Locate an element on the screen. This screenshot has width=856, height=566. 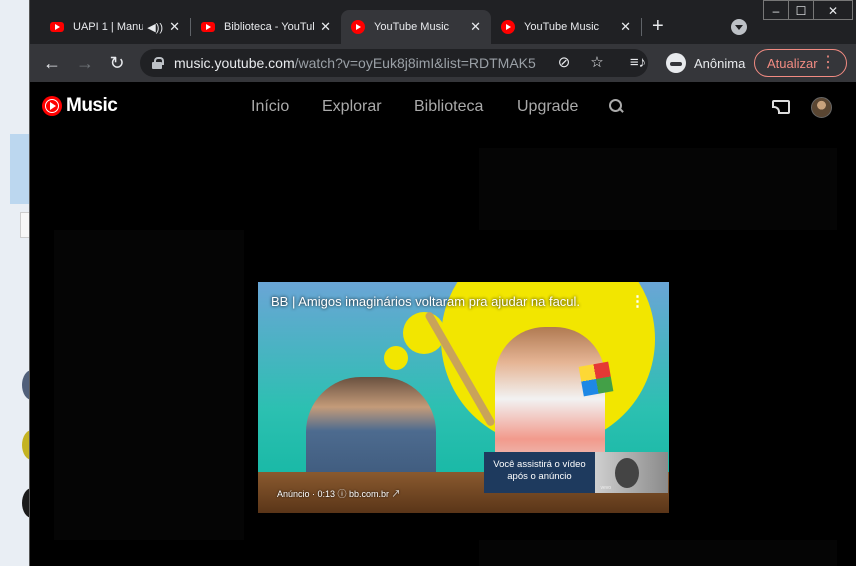
background-window is located at coordinates (21, 283).